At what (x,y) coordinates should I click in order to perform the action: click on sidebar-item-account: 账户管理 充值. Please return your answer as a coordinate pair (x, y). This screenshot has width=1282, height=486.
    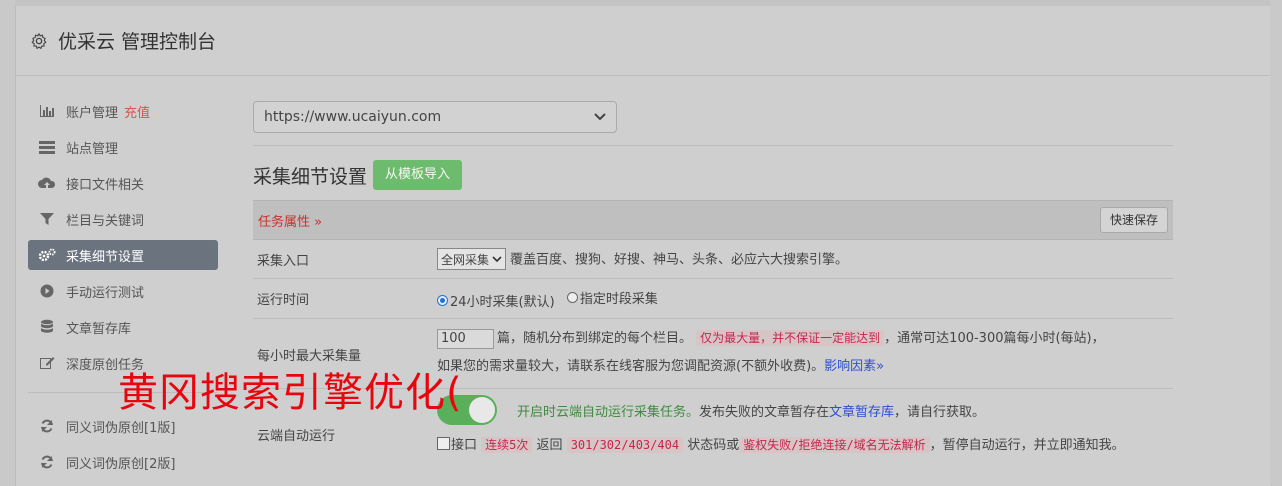
    Looking at the image, I should click on (123, 111).